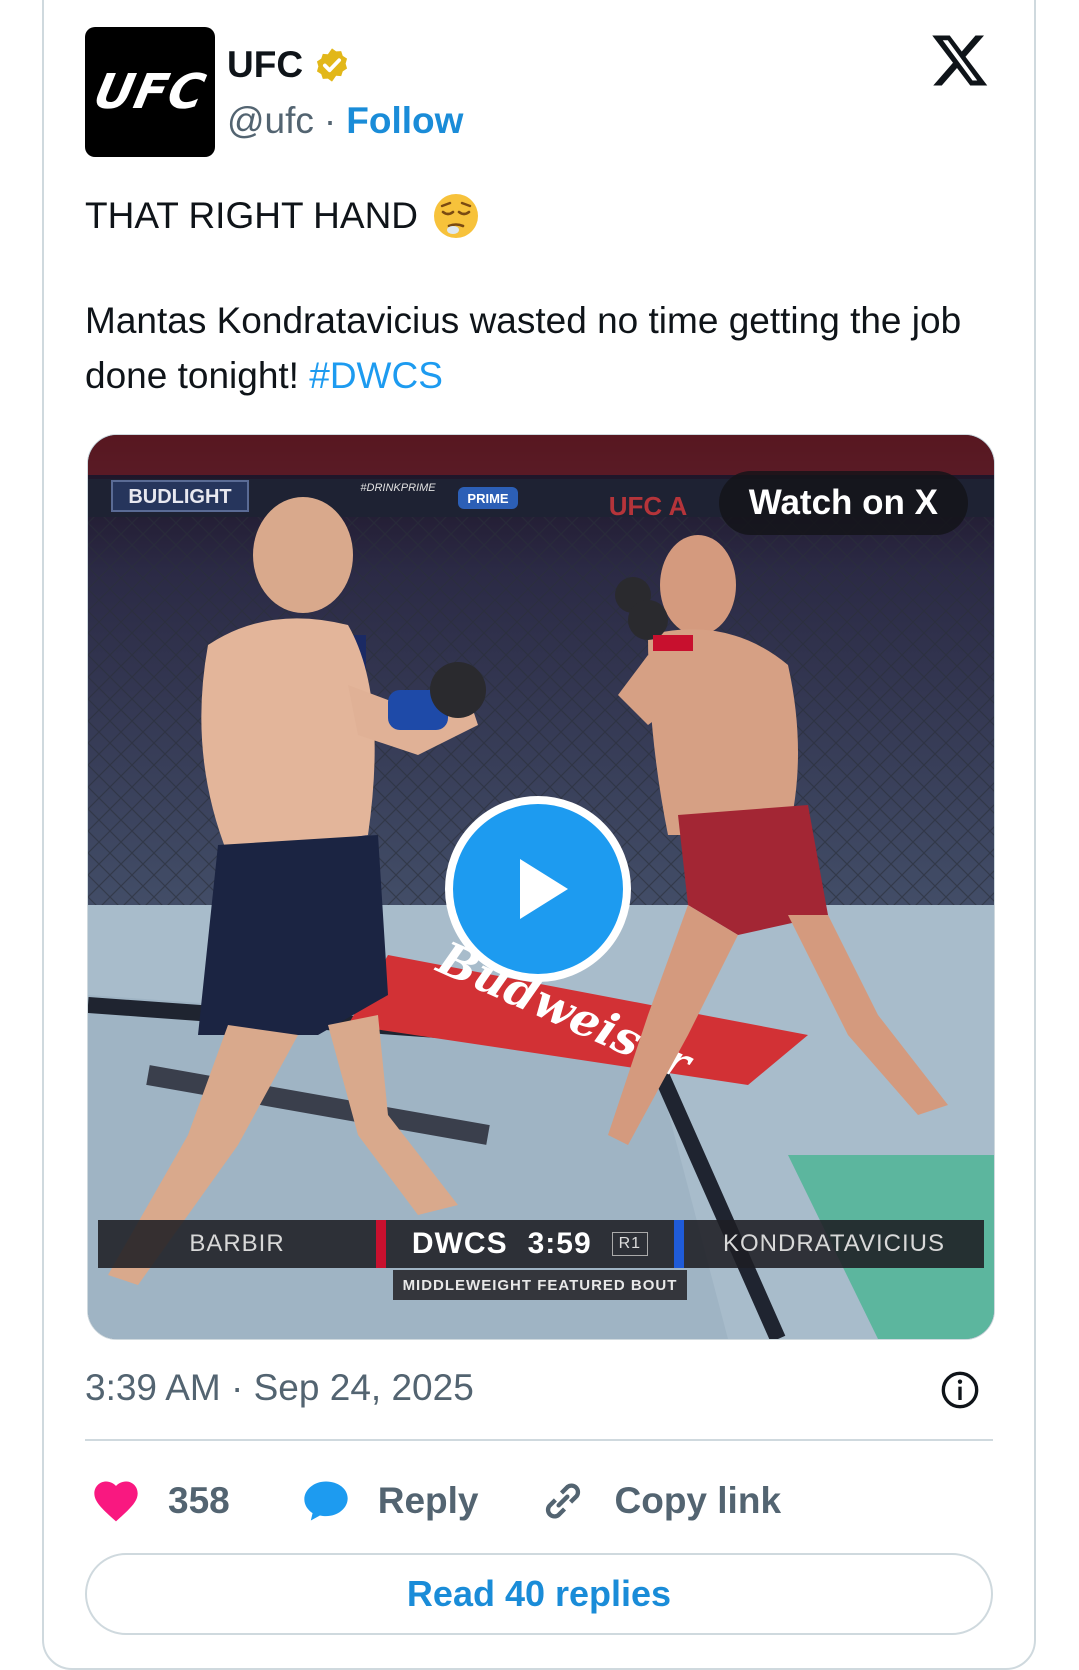  I want to click on play-icon, so click(544, 889).